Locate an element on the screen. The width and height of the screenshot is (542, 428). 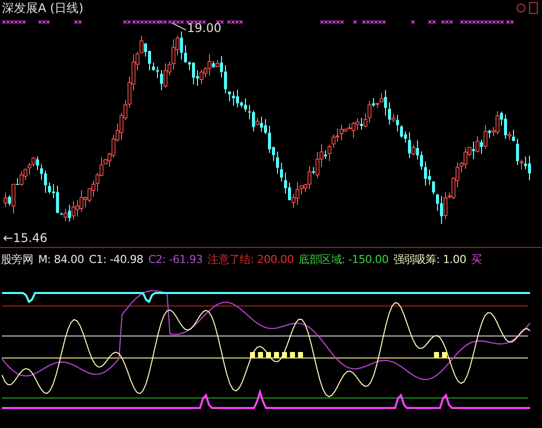
indicator-value: C2: -61.93 is located at coordinates (175, 260).